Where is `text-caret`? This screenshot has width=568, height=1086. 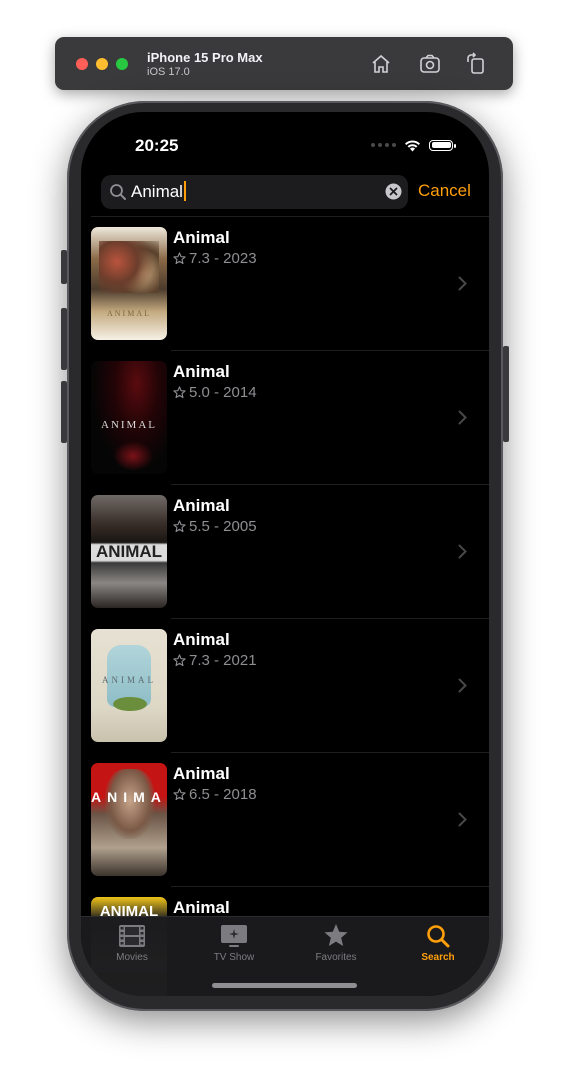 text-caret is located at coordinates (184, 191).